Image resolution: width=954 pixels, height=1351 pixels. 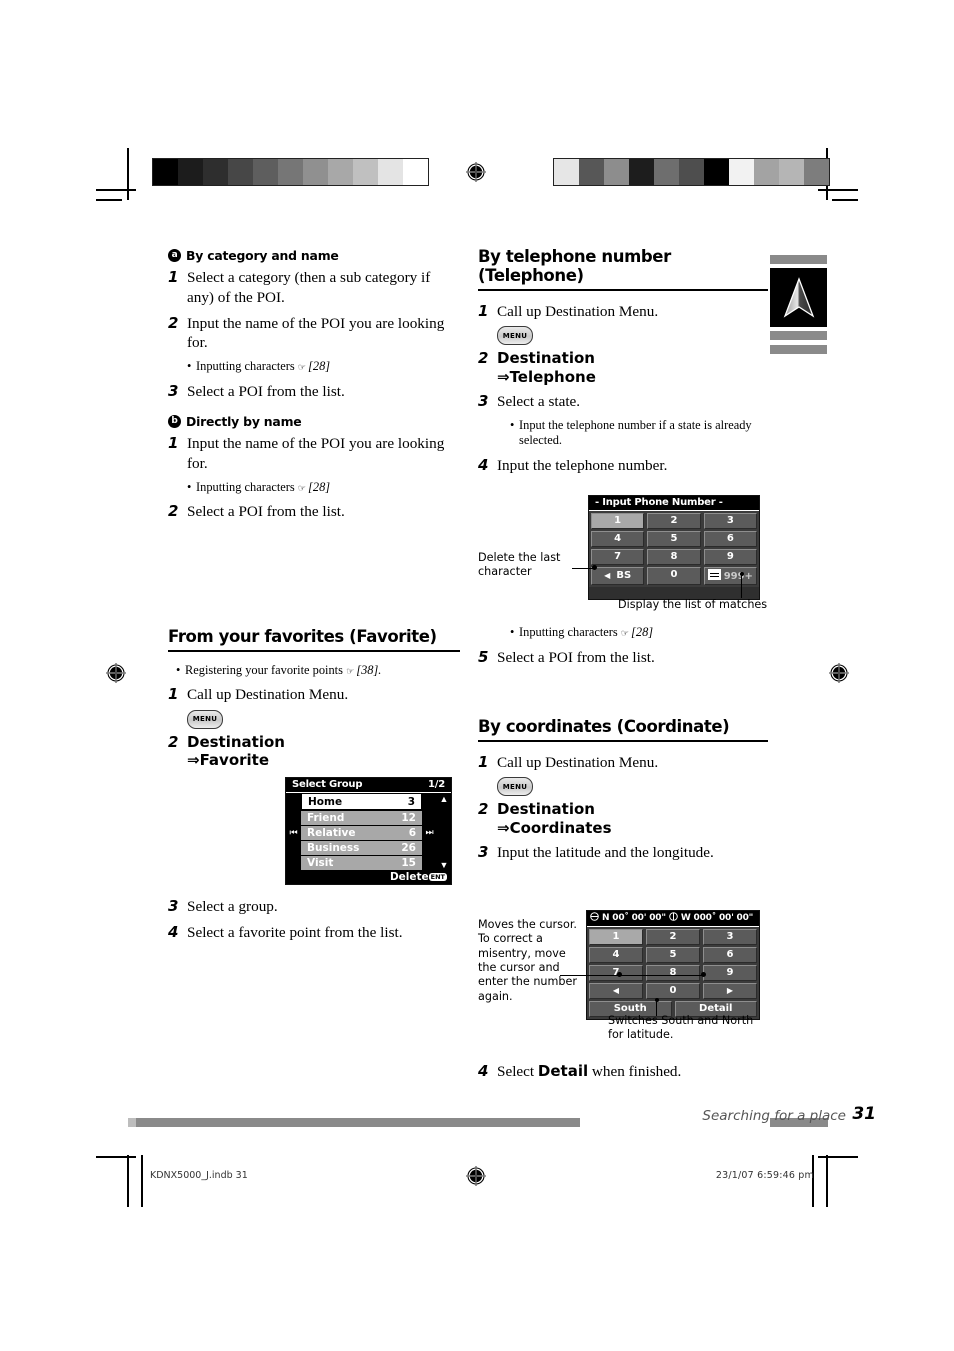 I want to click on list-item: Relative 6, so click(x=361, y=833).